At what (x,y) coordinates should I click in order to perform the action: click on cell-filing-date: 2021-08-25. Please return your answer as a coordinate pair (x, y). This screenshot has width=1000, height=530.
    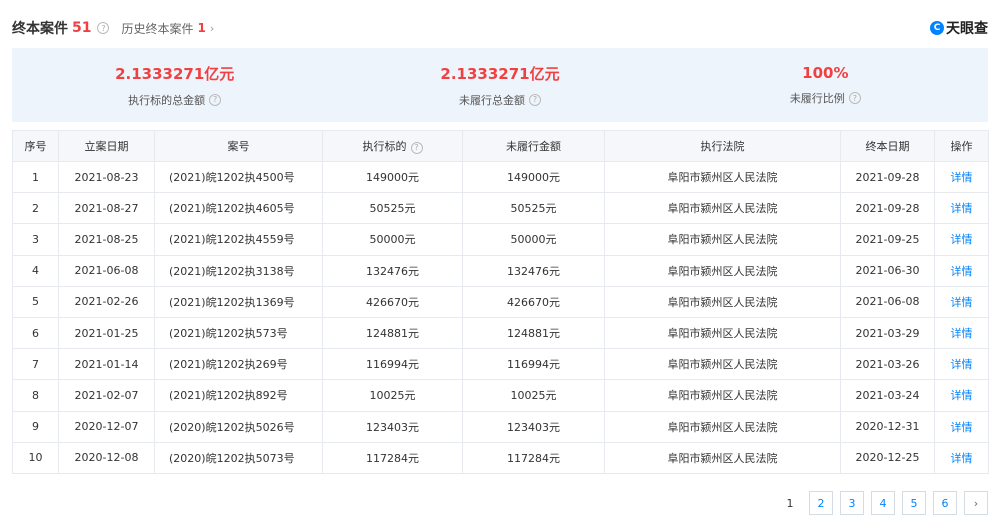
    Looking at the image, I should click on (106, 239).